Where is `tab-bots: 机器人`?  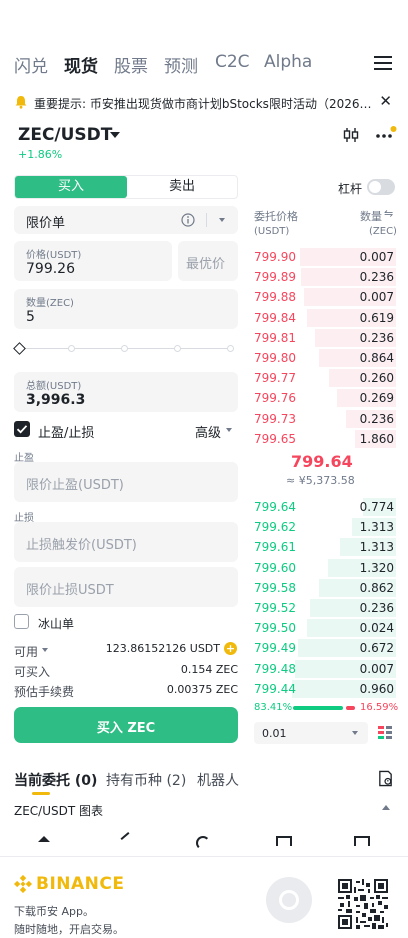
tab-bots: 机器人 is located at coordinates (218, 780).